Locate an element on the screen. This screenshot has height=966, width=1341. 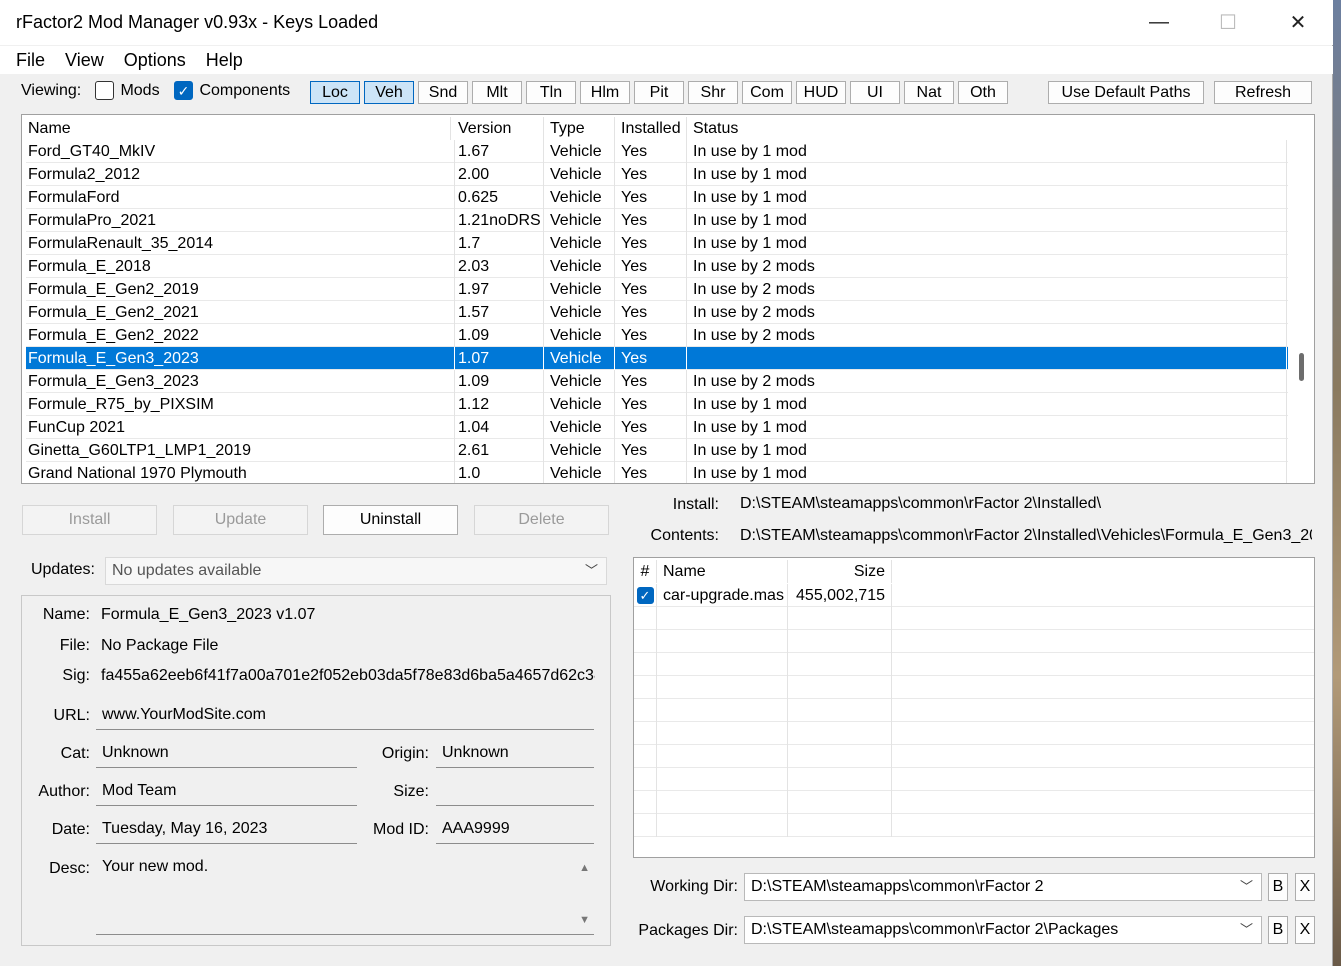
column-header-installed: Installed is located at coordinates (651, 128).